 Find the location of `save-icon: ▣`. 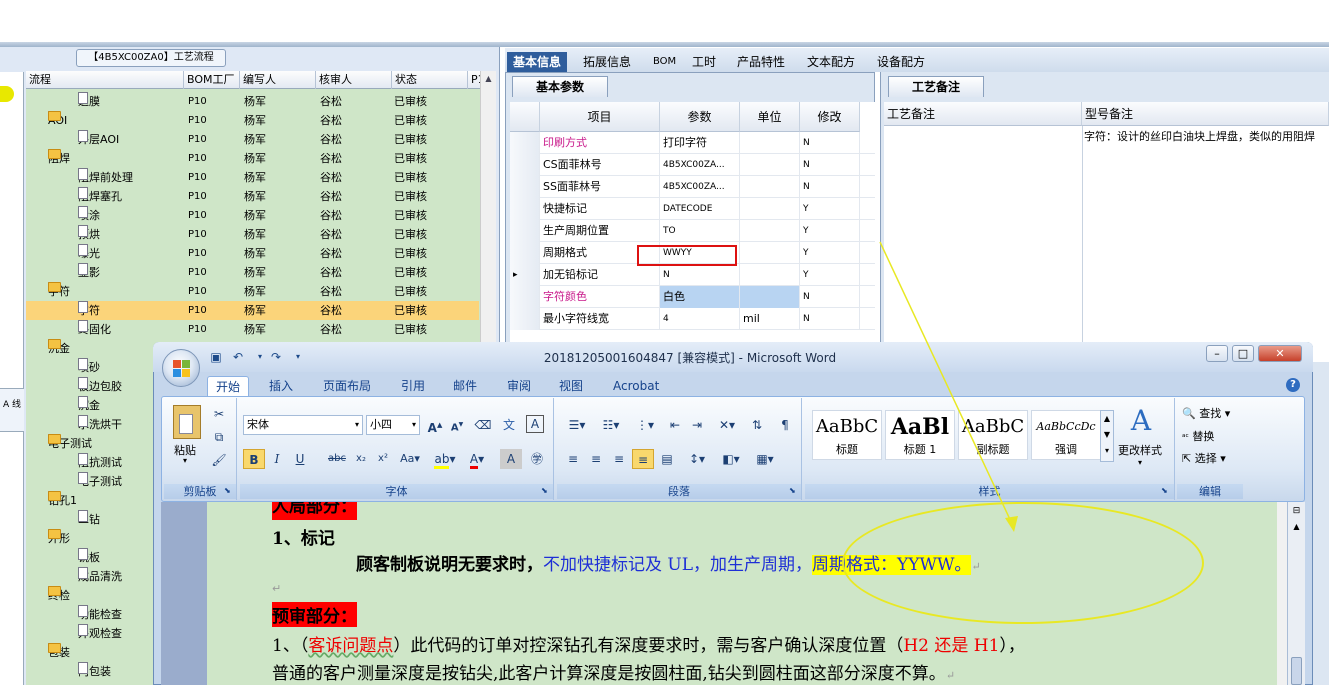

save-icon: ▣ is located at coordinates (216, 357).